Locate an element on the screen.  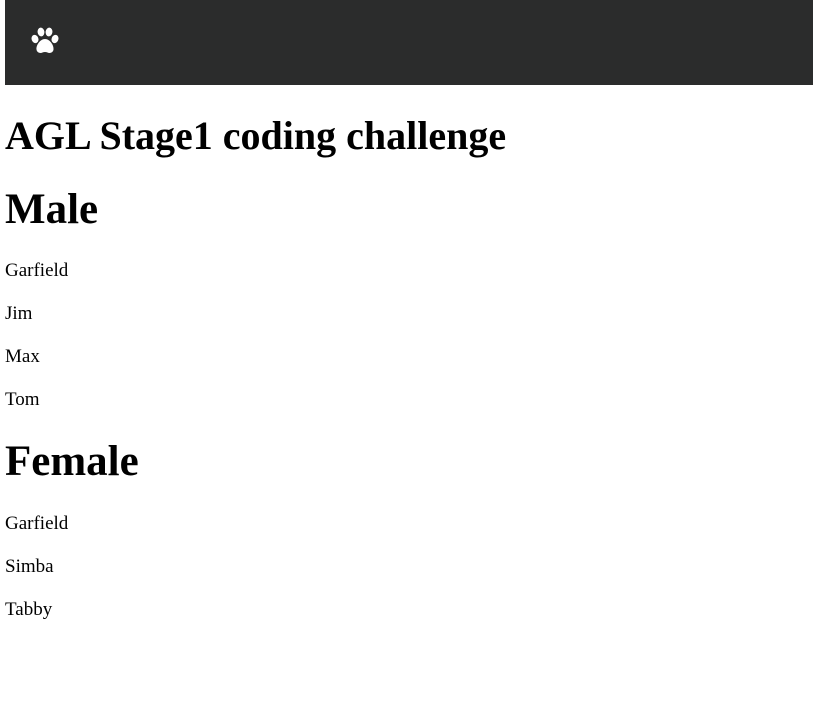
list-item: Tom is located at coordinates (22, 399).